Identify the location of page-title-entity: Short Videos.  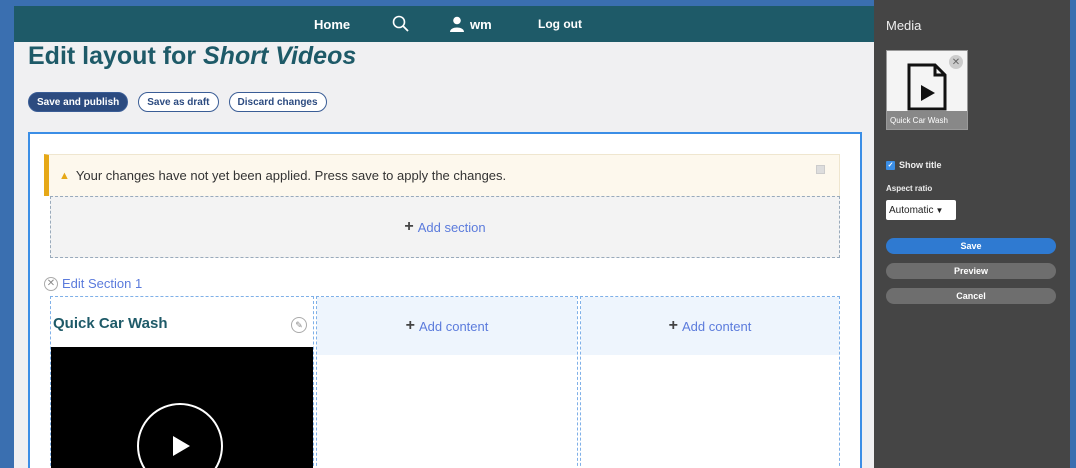
(280, 56).